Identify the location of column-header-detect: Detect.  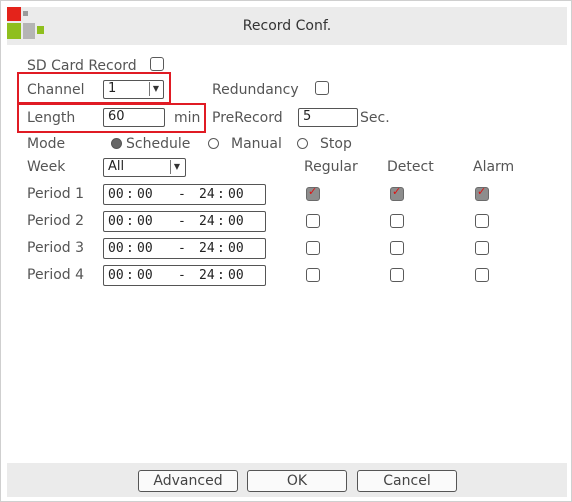
(410, 167).